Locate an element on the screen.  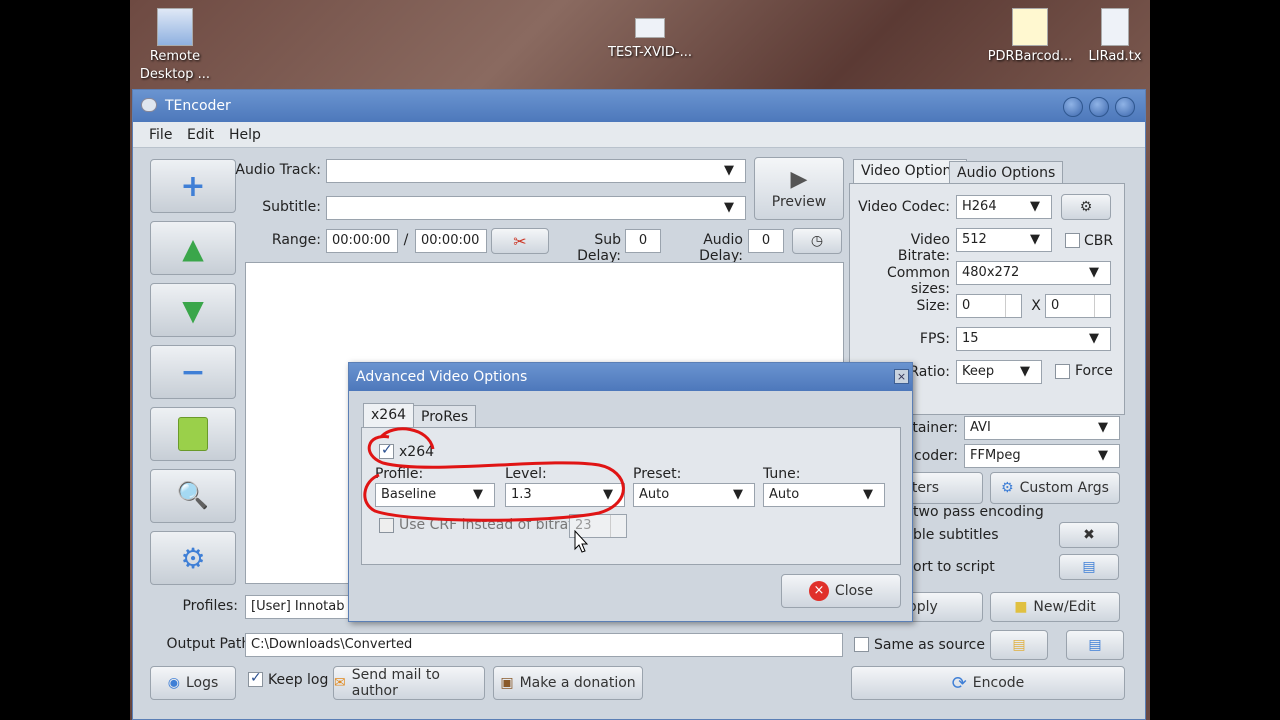
force-label: Force is located at coordinates (1094, 371).